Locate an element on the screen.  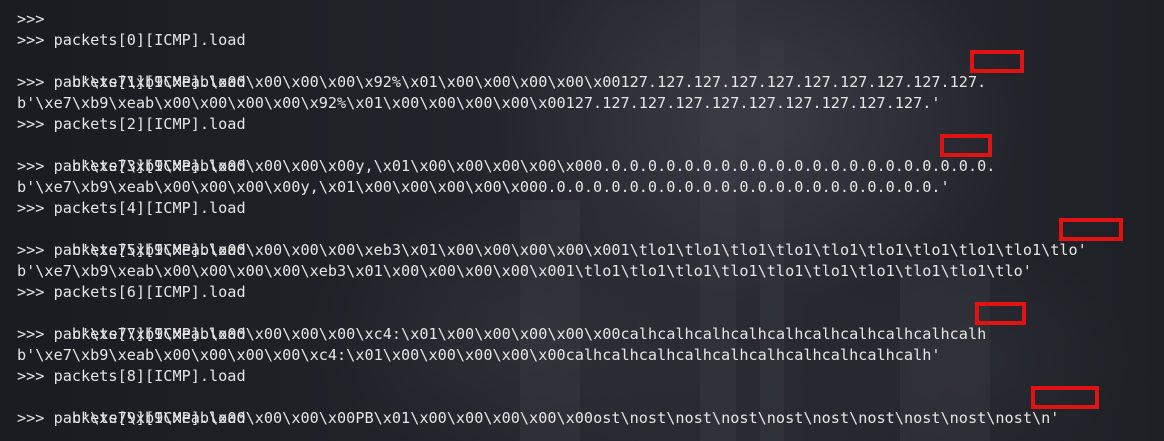
prompt-line: >>> is located at coordinates (31, 19).